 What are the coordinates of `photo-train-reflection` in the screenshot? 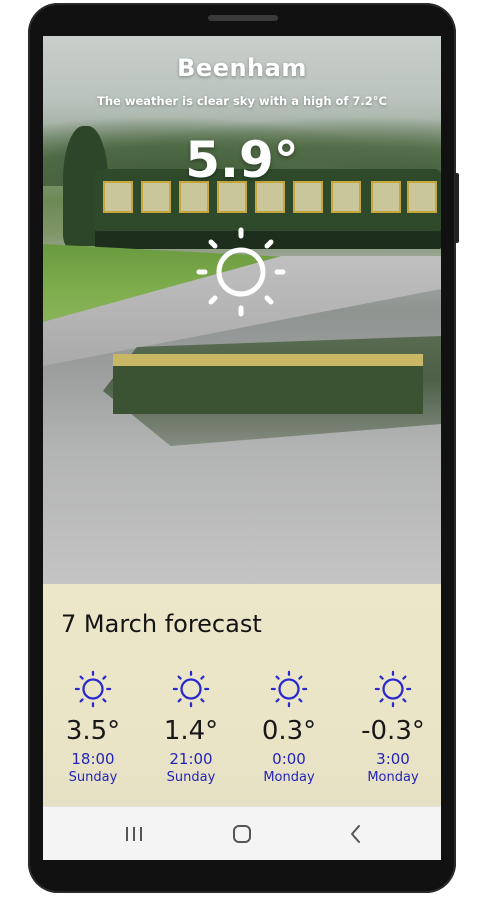 It's located at (268, 384).